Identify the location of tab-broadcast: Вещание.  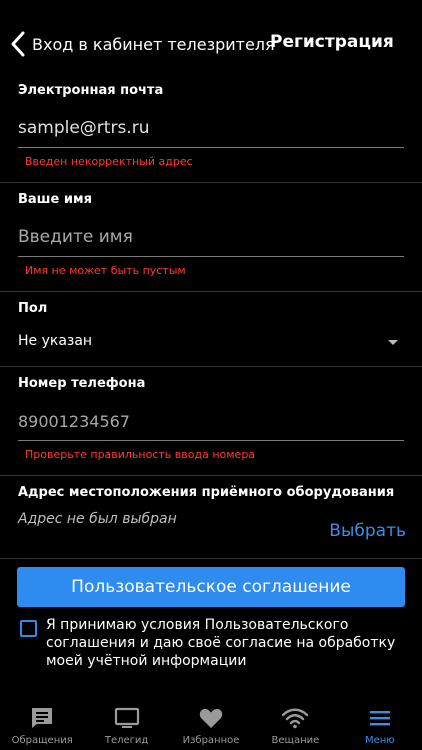
(295, 725).